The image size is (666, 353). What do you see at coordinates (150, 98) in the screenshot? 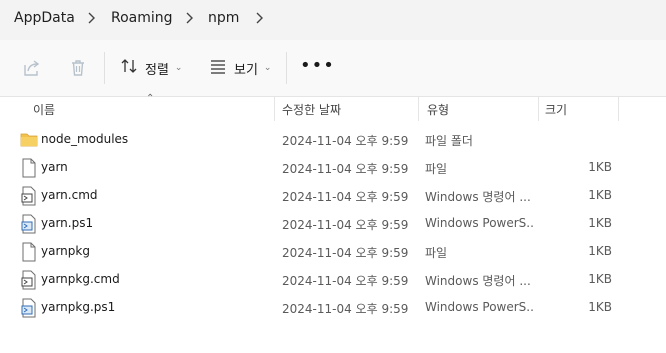
I see `sort-ascending-icon: ⌃` at bounding box center [150, 98].